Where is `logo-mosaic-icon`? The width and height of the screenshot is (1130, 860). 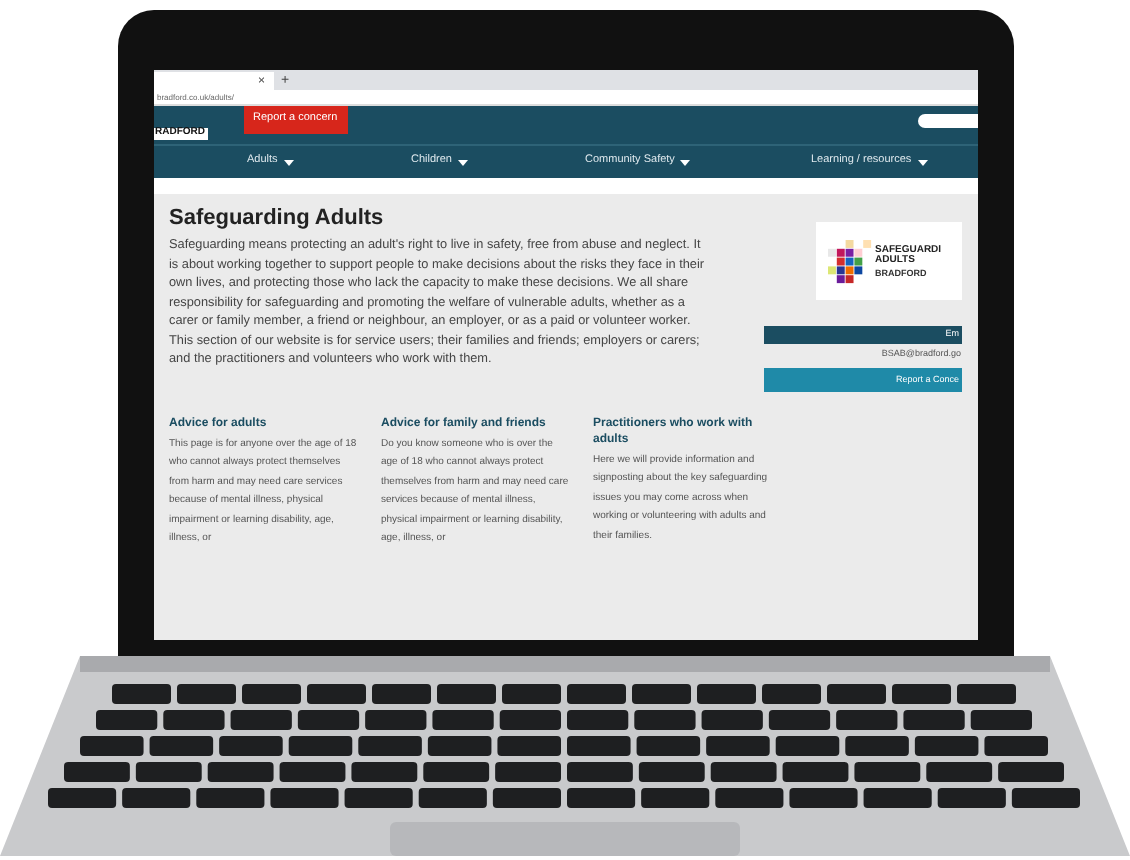
logo-mosaic-icon is located at coordinates (849, 261).